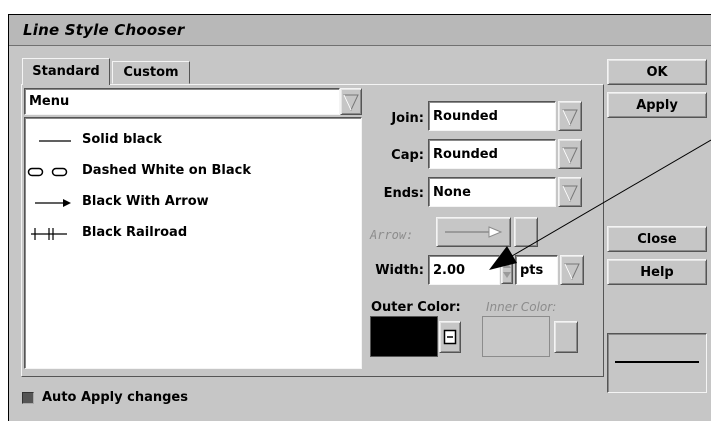 This screenshot has width=711, height=421. Describe the element at coordinates (122, 139) in the screenshot. I see `list-item-label: Solid black` at that location.